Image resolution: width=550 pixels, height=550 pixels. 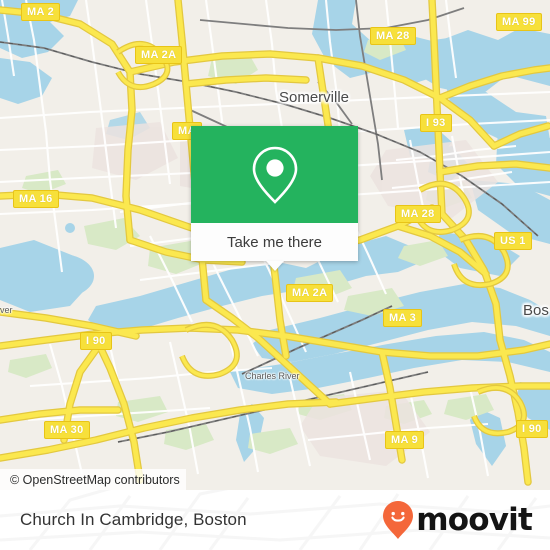 I want to click on highway-shield: I 93, so click(x=436, y=123).